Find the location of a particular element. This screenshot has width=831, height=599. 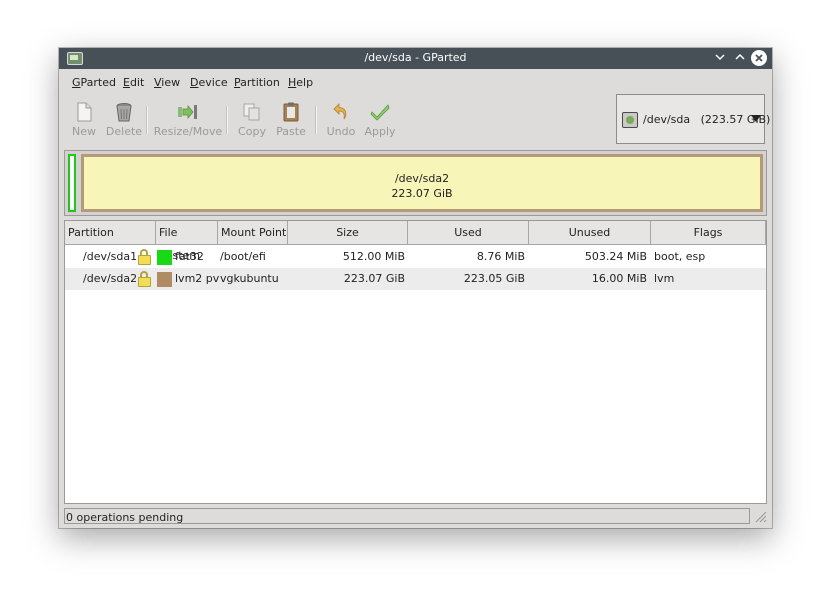

copy-label: Copy is located at coordinates (252, 131).